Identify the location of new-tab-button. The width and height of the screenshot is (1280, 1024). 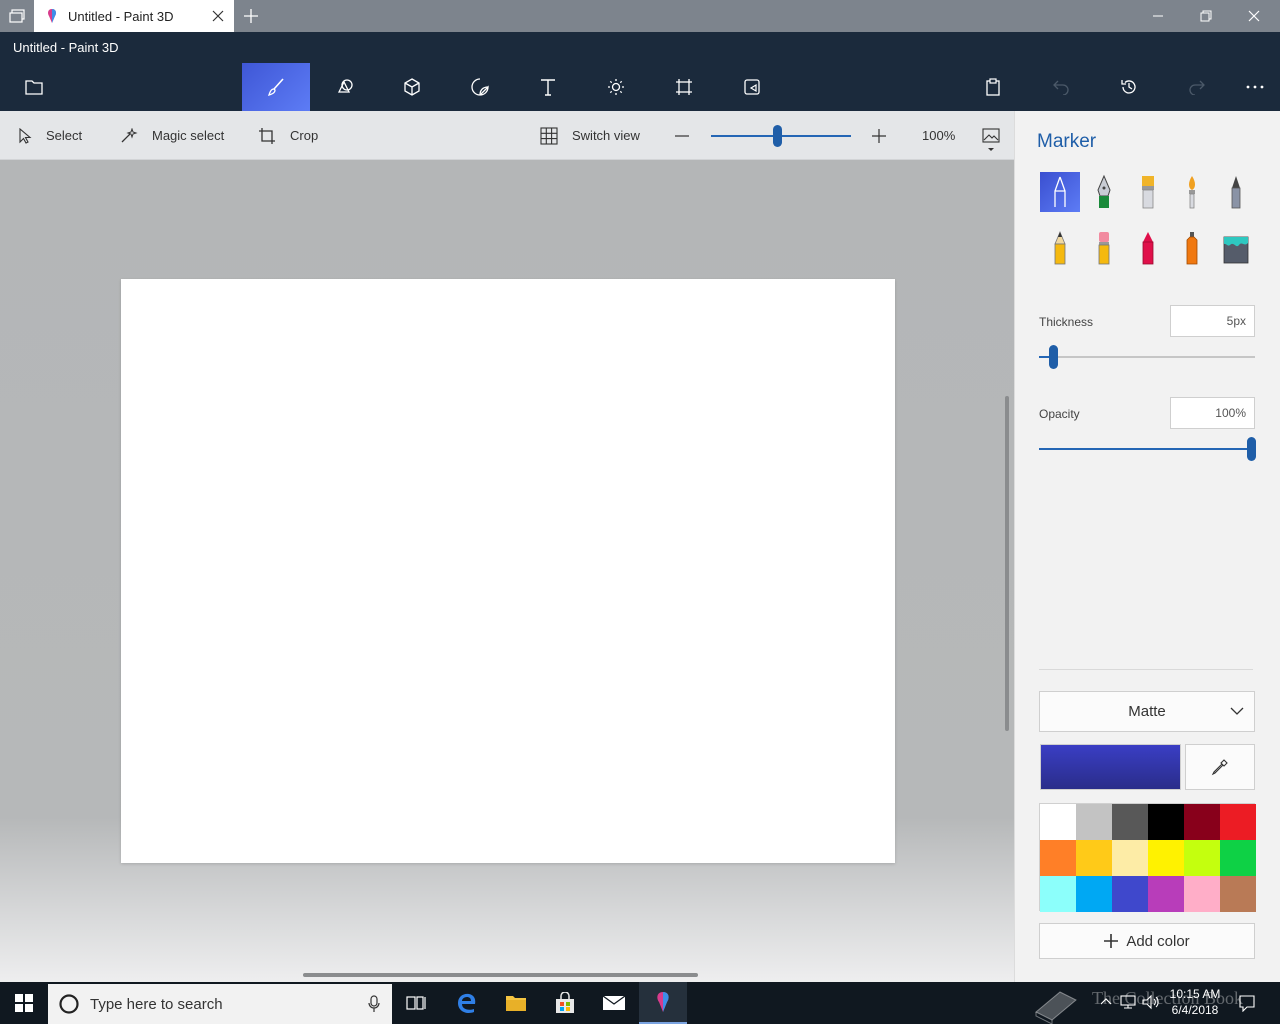
(251, 16).